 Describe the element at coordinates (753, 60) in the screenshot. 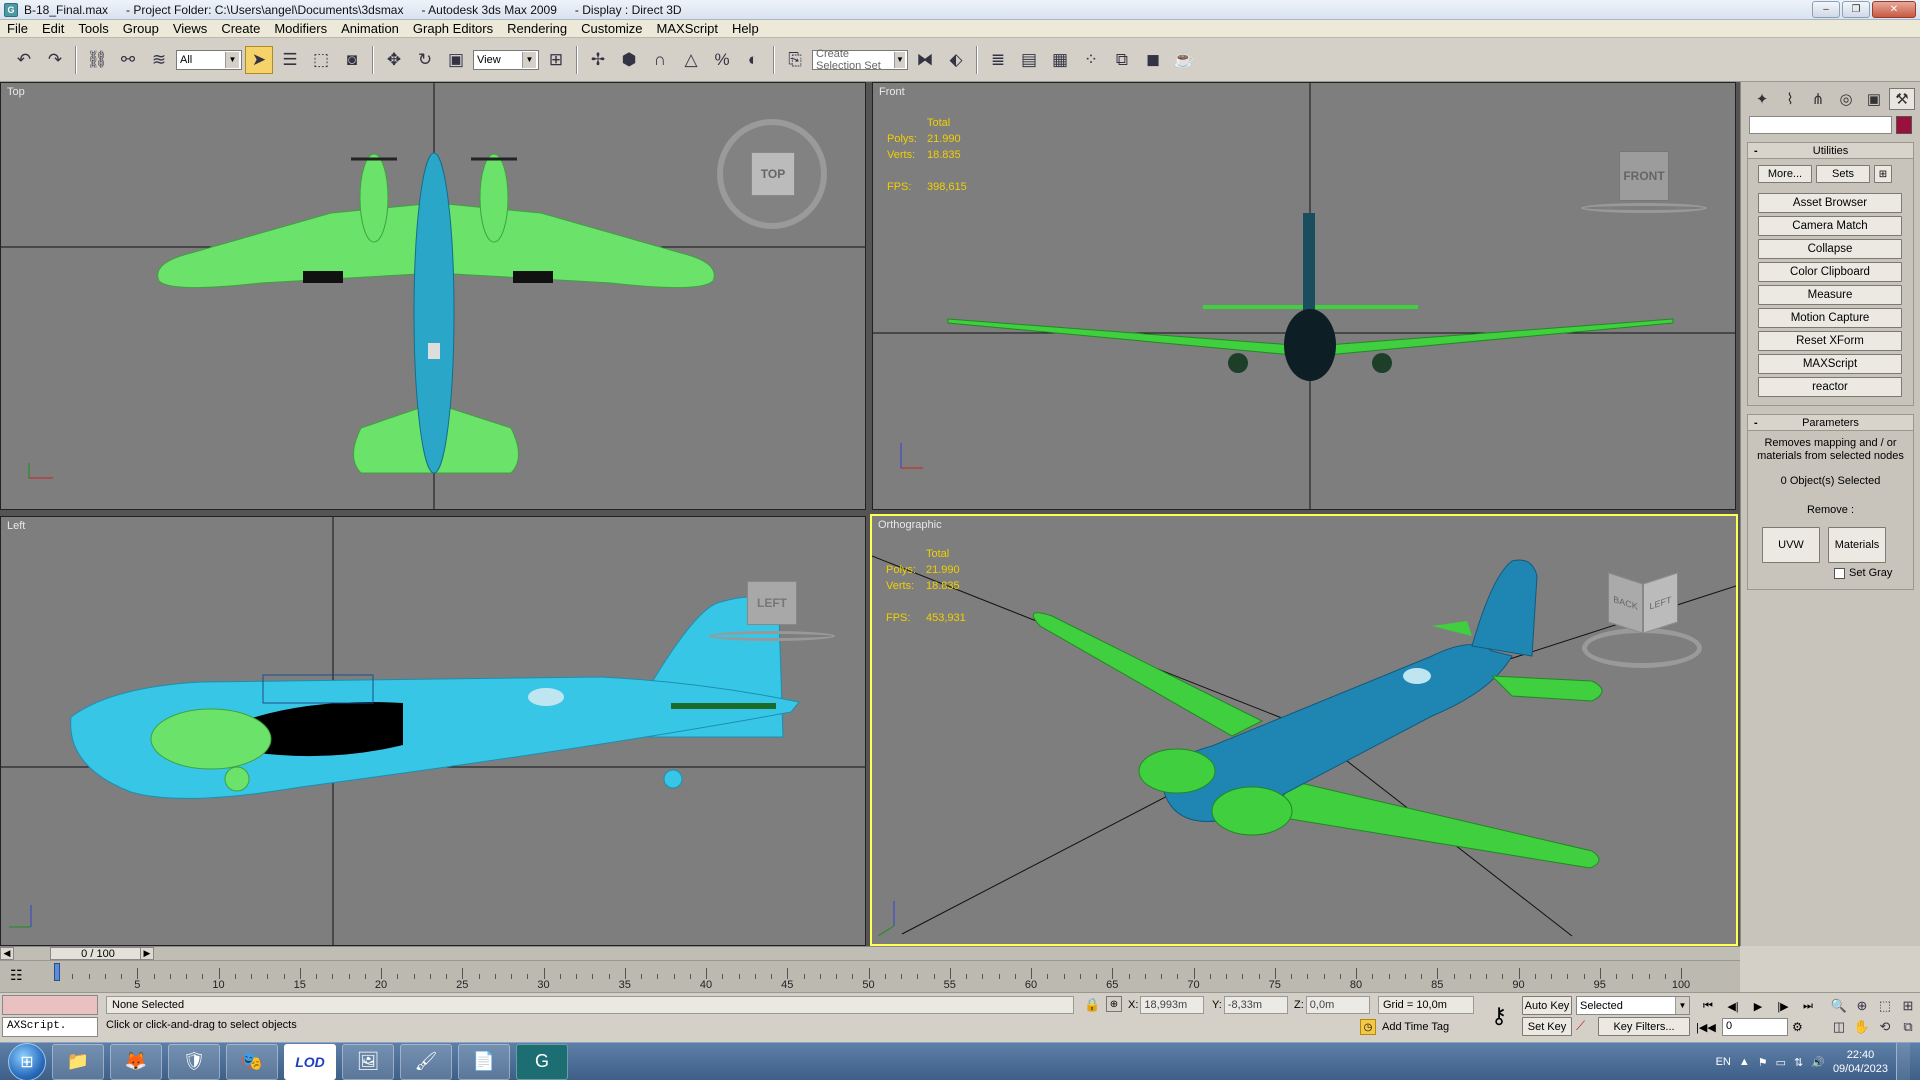

I see `spinner-snap-icon: ◐` at that location.